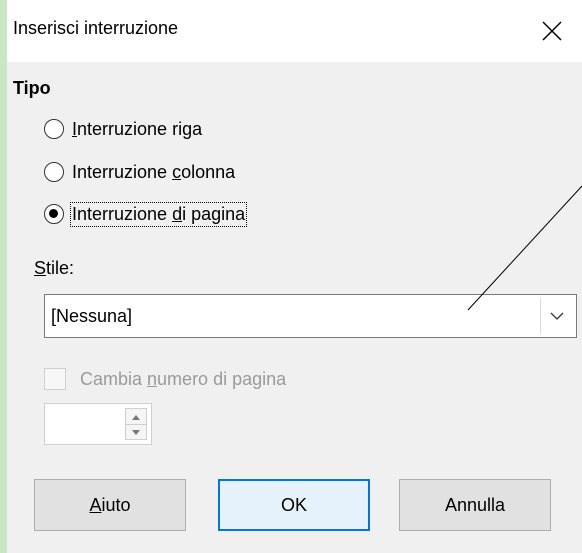 Image resolution: width=582 pixels, height=553 pixels. I want to click on close-button, so click(552, 31).